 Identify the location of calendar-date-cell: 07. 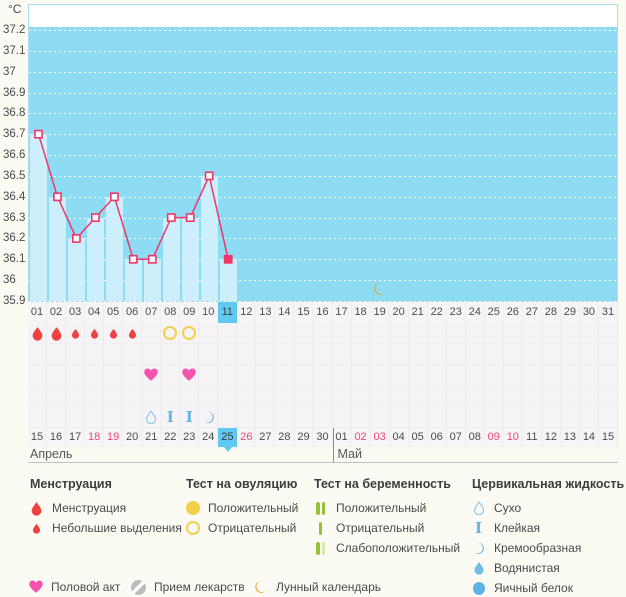
(456, 437).